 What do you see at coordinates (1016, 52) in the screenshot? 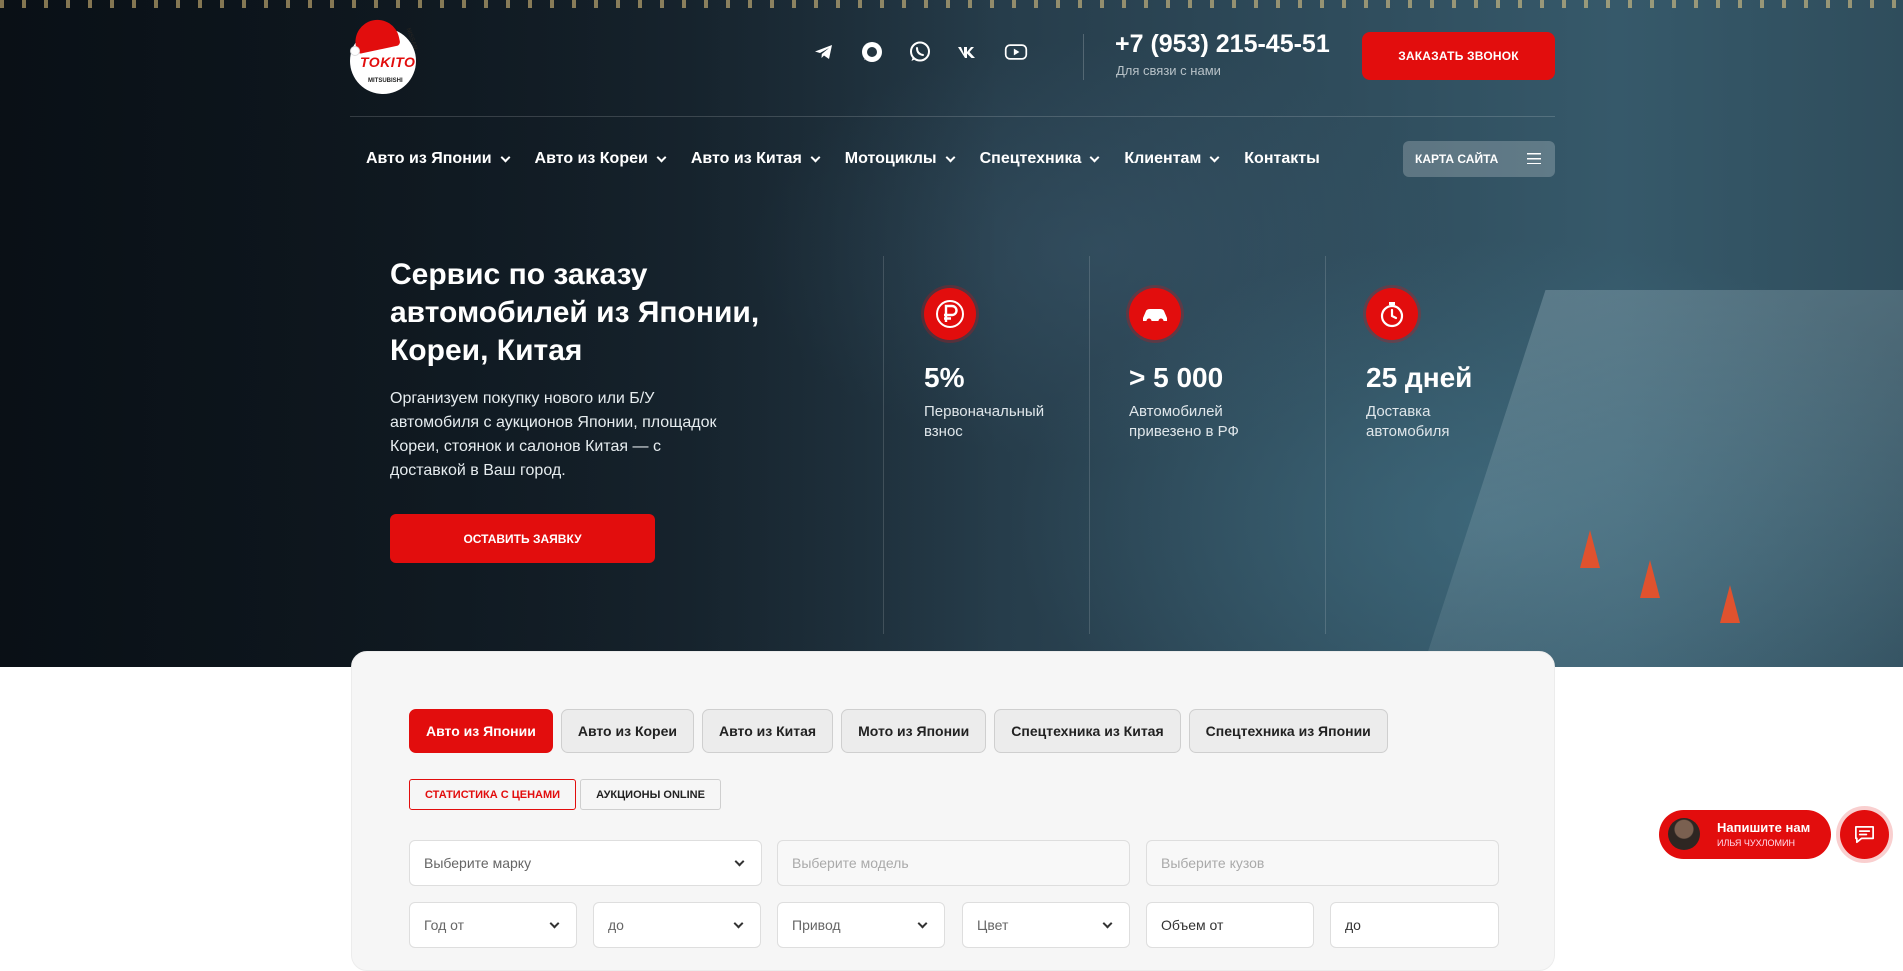
I see `youtube-icon` at bounding box center [1016, 52].